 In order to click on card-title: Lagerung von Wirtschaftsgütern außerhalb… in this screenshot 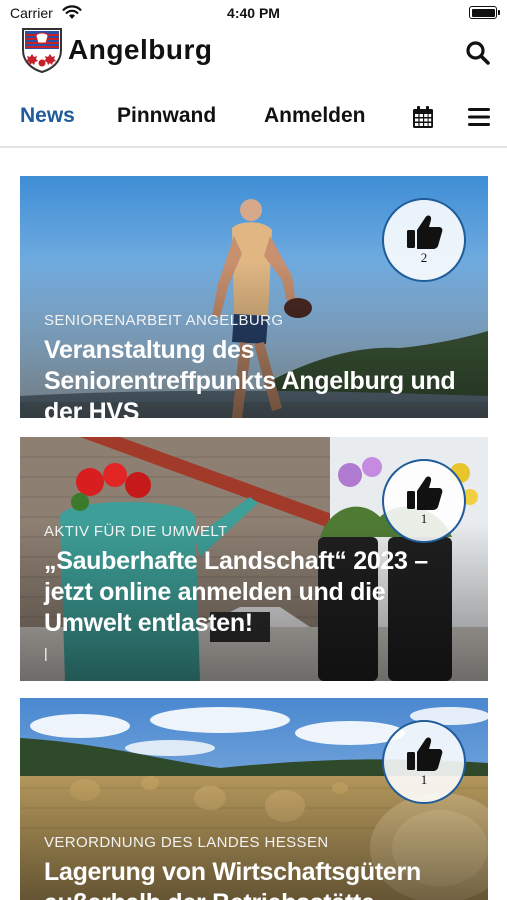, I will do `click(251, 878)`.